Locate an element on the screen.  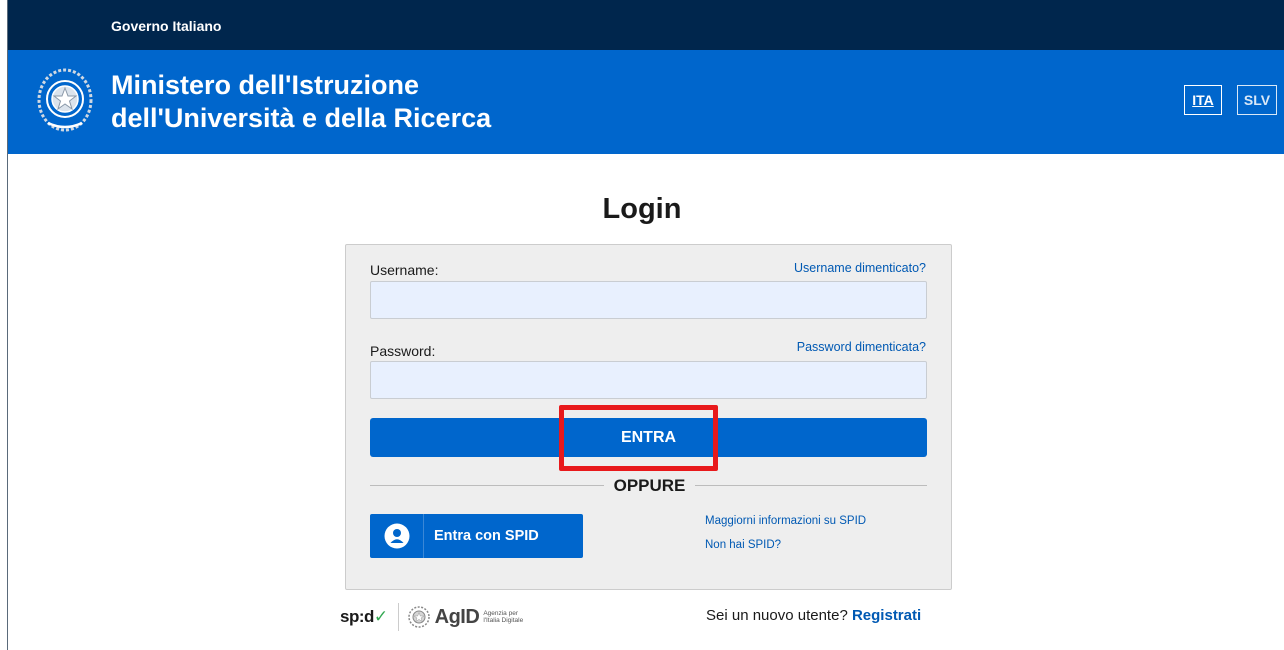
password-input is located at coordinates (648, 380).